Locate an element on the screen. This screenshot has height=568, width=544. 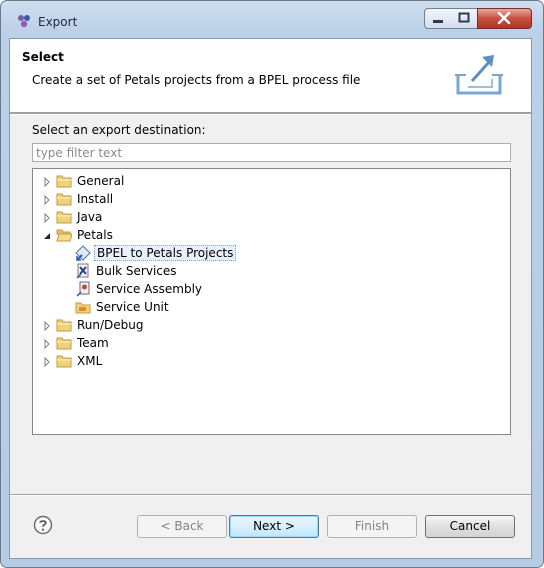
tree-item-label: General is located at coordinates (101, 181).